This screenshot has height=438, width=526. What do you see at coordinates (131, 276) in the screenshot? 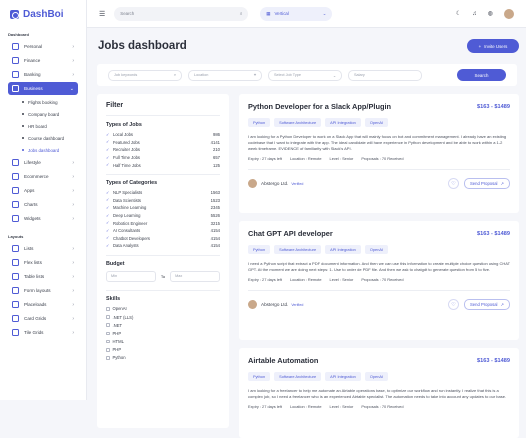
I see `budget-min-input: Min` at bounding box center [131, 276].